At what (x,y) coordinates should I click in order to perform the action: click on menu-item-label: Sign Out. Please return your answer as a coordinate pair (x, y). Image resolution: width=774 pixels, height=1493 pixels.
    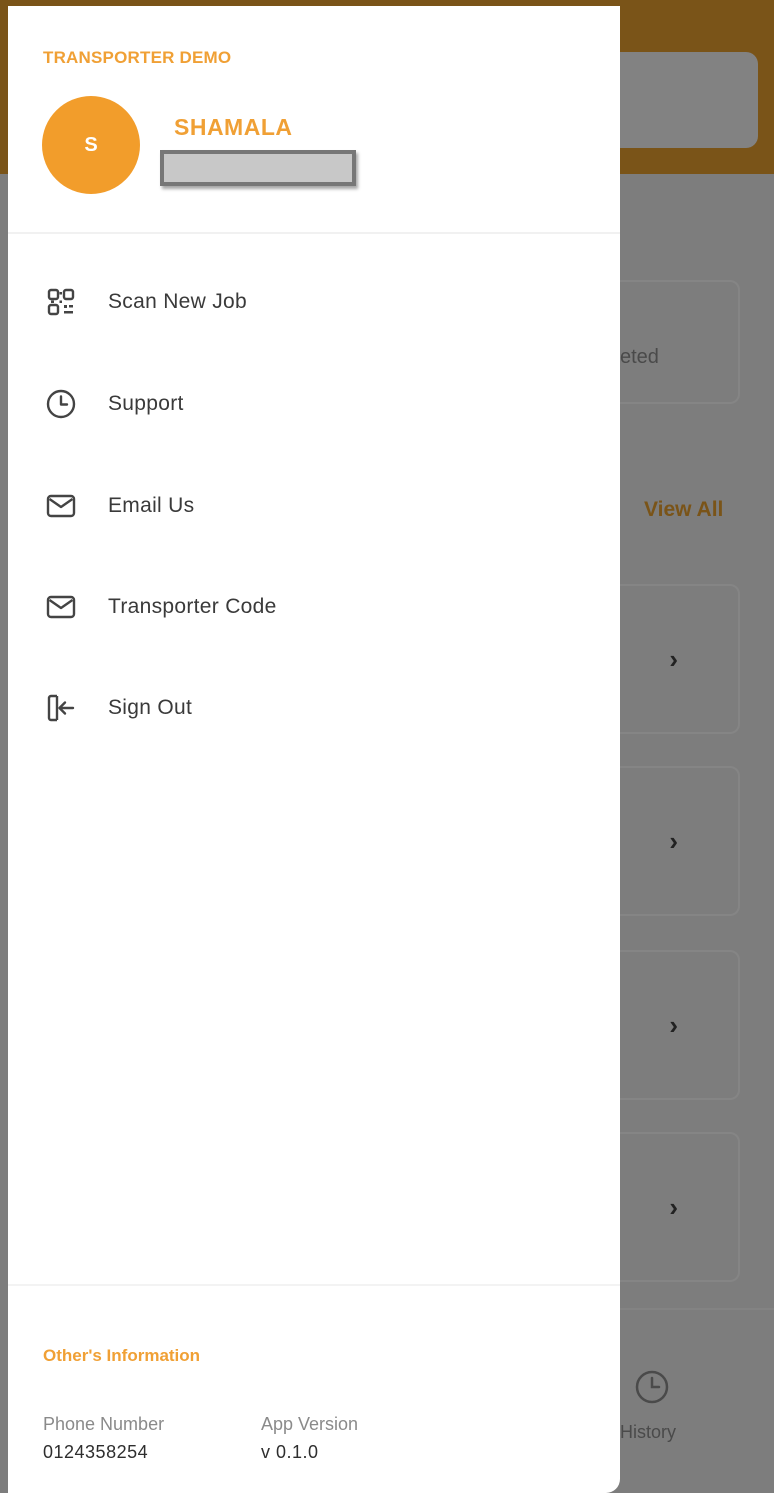
    Looking at the image, I should click on (150, 707).